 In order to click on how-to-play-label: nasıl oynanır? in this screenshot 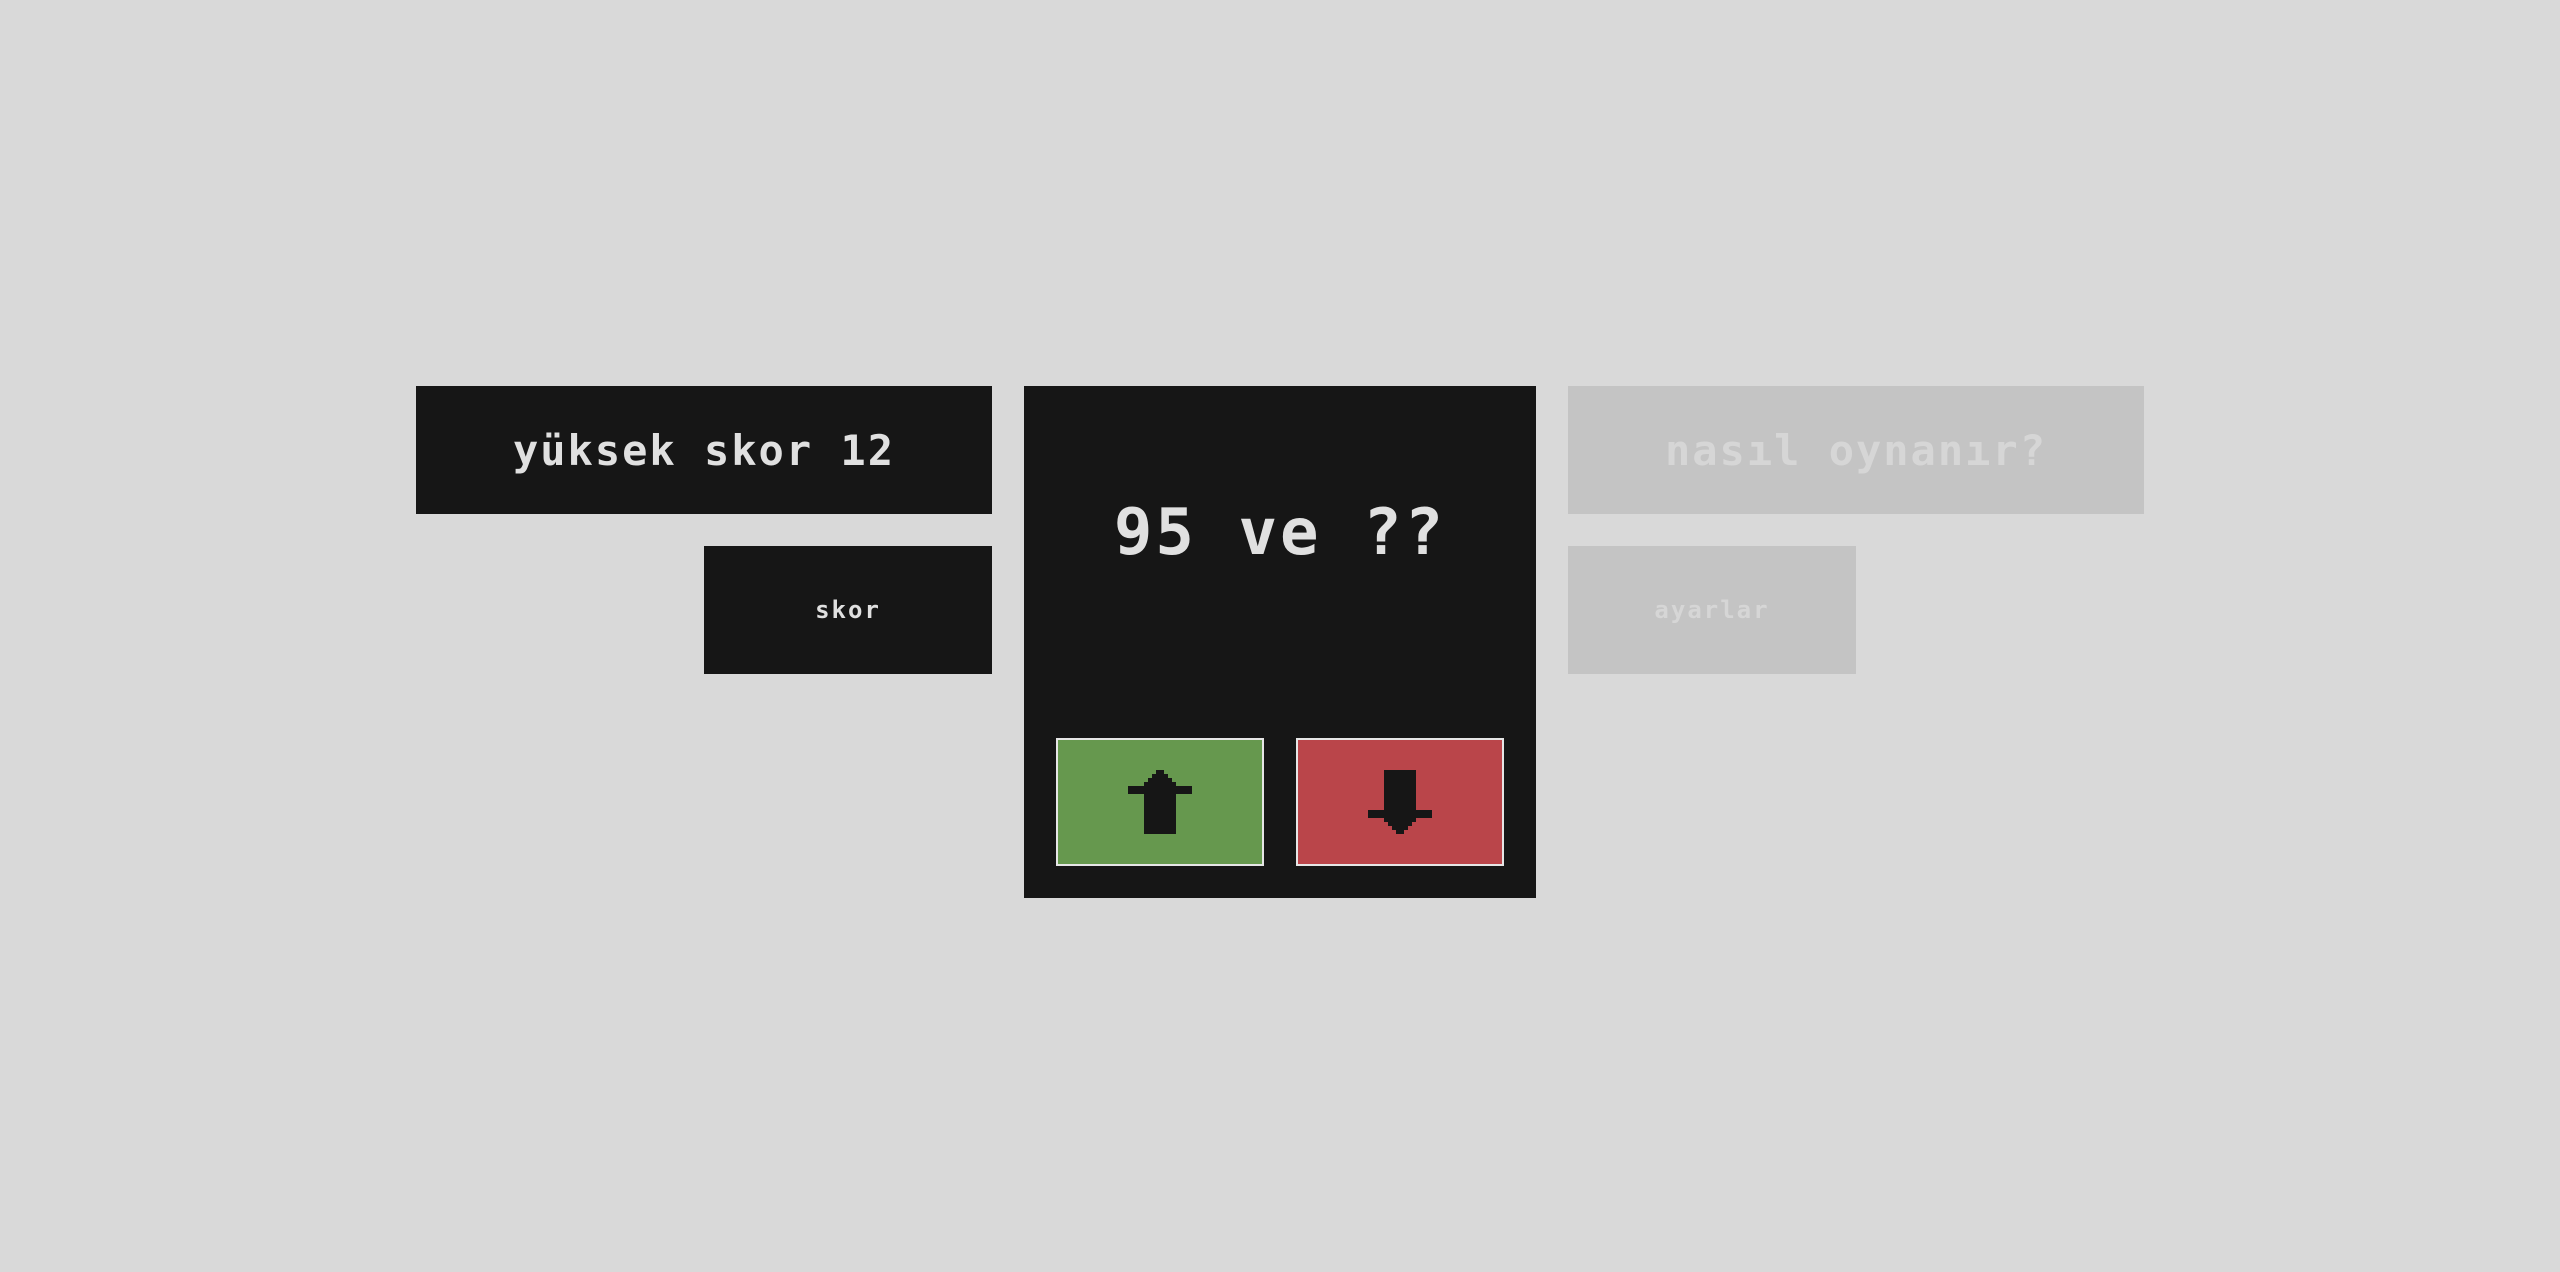, I will do `click(1855, 450)`.